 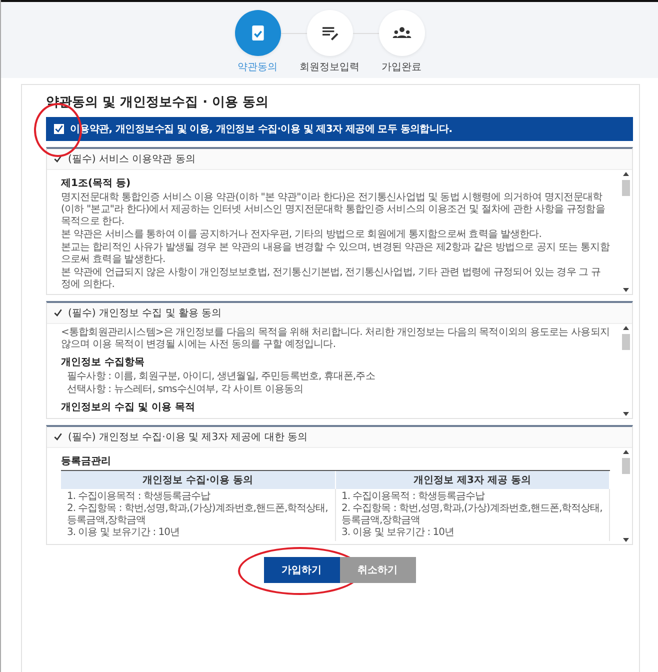 What do you see at coordinates (188, 437) in the screenshot?
I see `section-label: (필수) 개인정보 수집·이용 및 제3자 제공에 대한 동의` at bounding box center [188, 437].